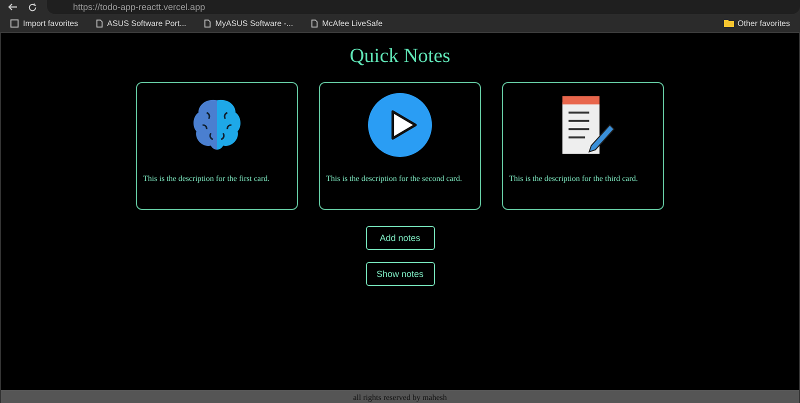 The image size is (800, 403). What do you see at coordinates (32, 7) in the screenshot?
I see `reload-icon` at bounding box center [32, 7].